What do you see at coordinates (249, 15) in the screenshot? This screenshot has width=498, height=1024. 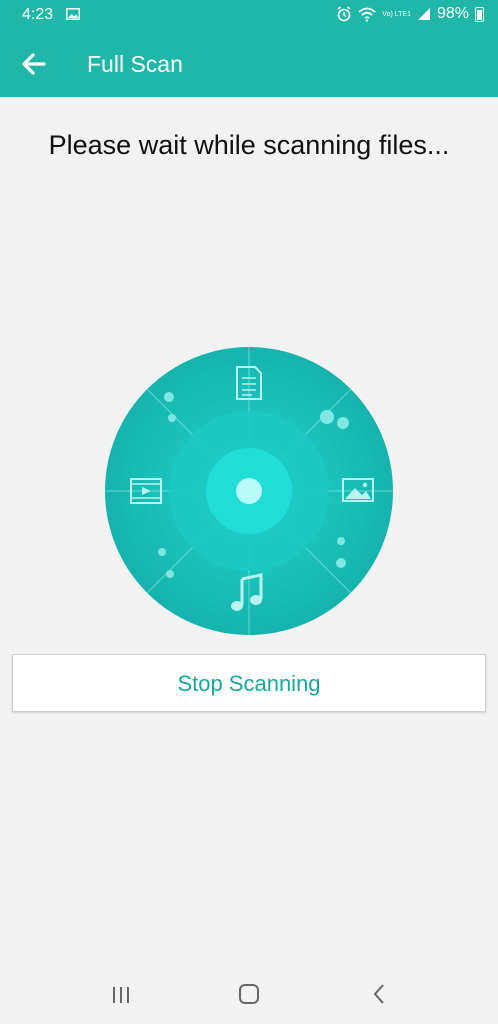 I see `status-bar: 4:23 Vo) LTE1 98%` at bounding box center [249, 15].